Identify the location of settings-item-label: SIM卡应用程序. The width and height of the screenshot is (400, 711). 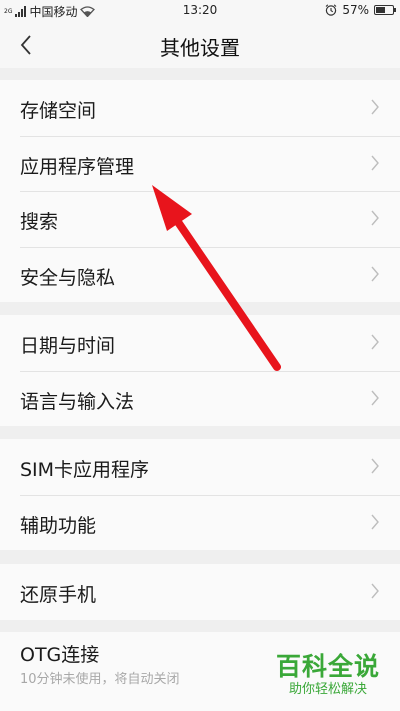
(85, 470).